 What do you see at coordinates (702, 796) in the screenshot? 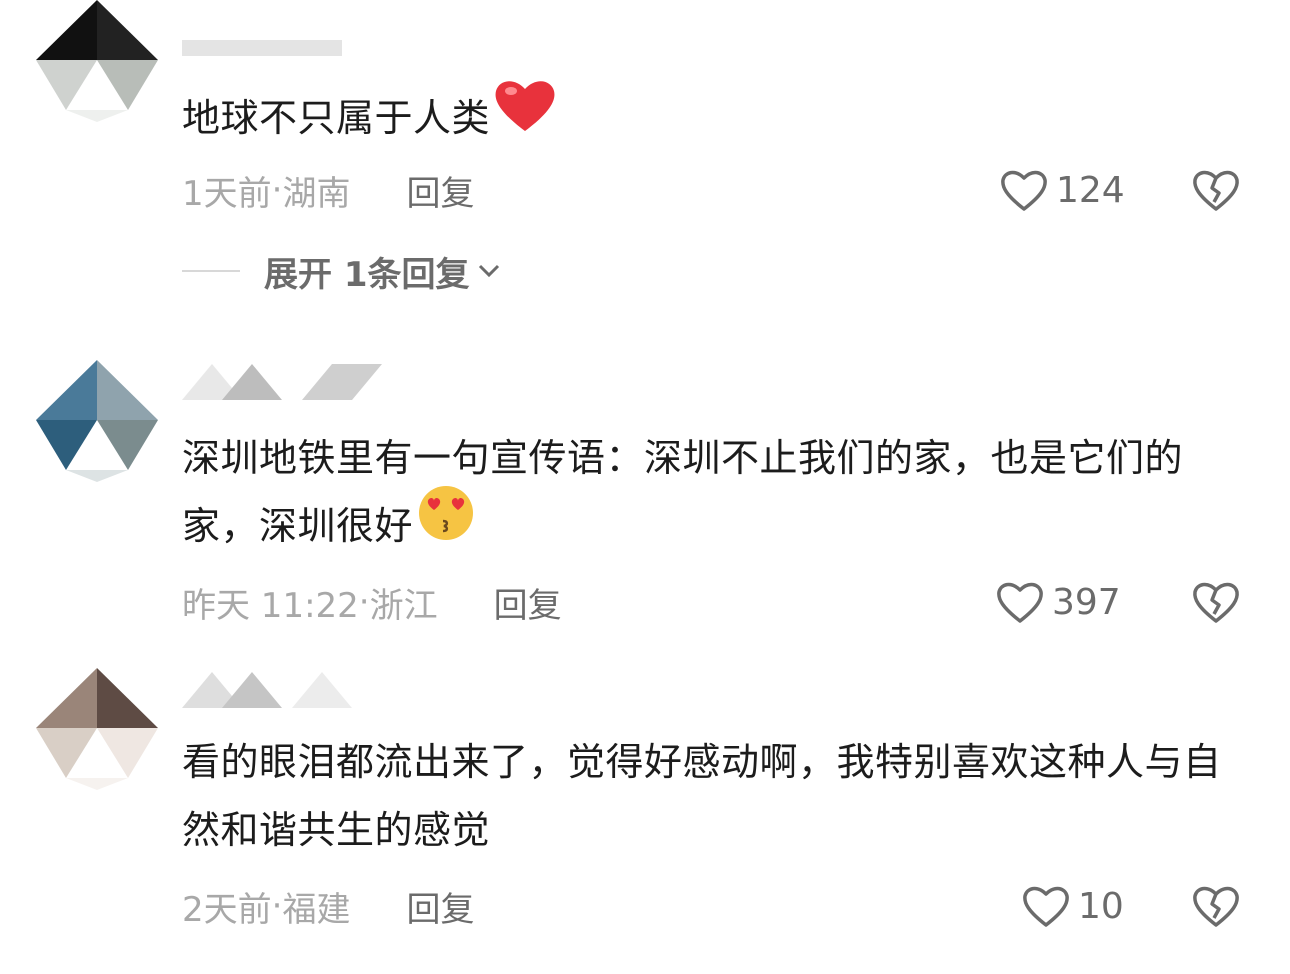
I see `comment-text: 看的眼泪都流出来了，觉得好感动啊，我特别喜欢这种人与自然和谐共生的感觉` at bounding box center [702, 796].